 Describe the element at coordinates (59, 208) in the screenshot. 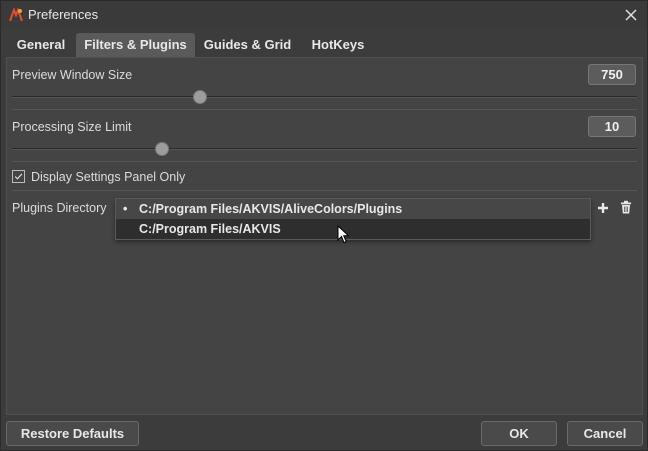

I see `plugins-directory-label: Plugins Directory` at that location.